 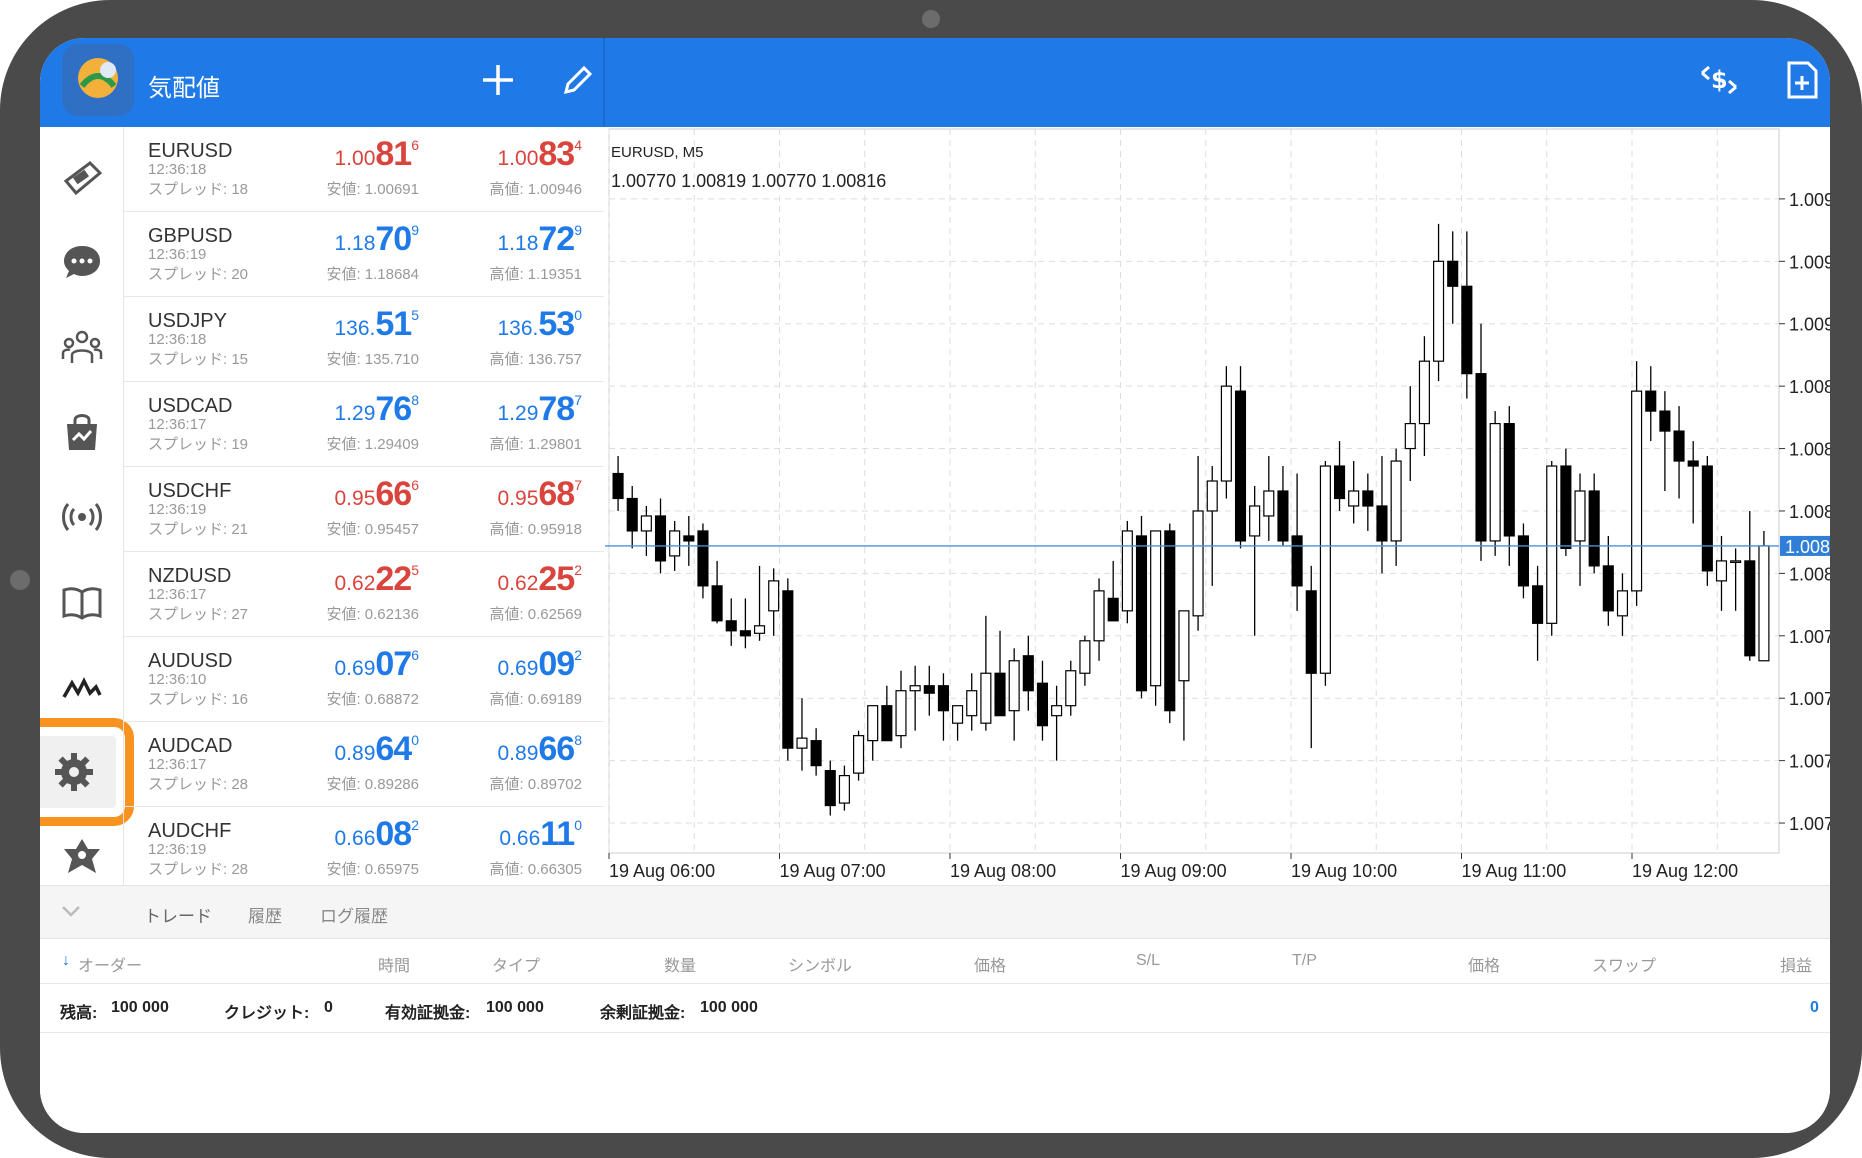 I want to click on new-order-button, so click(x=1802, y=80).